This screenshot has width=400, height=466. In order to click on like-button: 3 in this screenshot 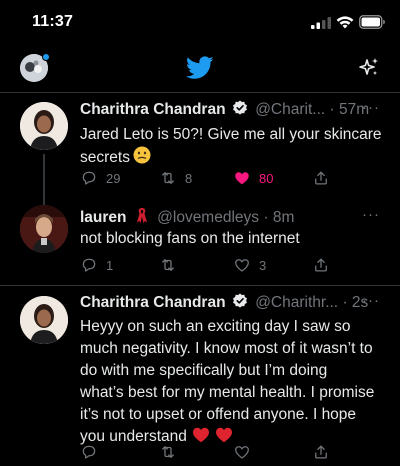, I will do `click(249, 265)`.